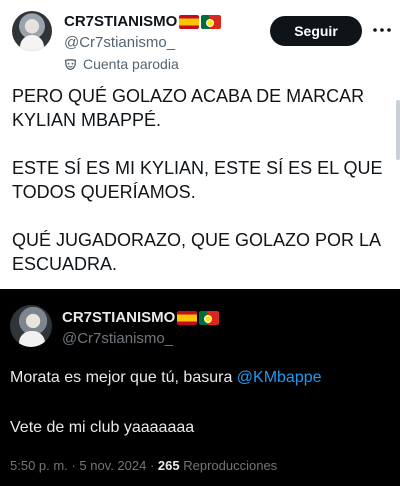 This screenshot has height=486, width=400. What do you see at coordinates (316, 31) in the screenshot?
I see `follow-button: Seguir` at bounding box center [316, 31].